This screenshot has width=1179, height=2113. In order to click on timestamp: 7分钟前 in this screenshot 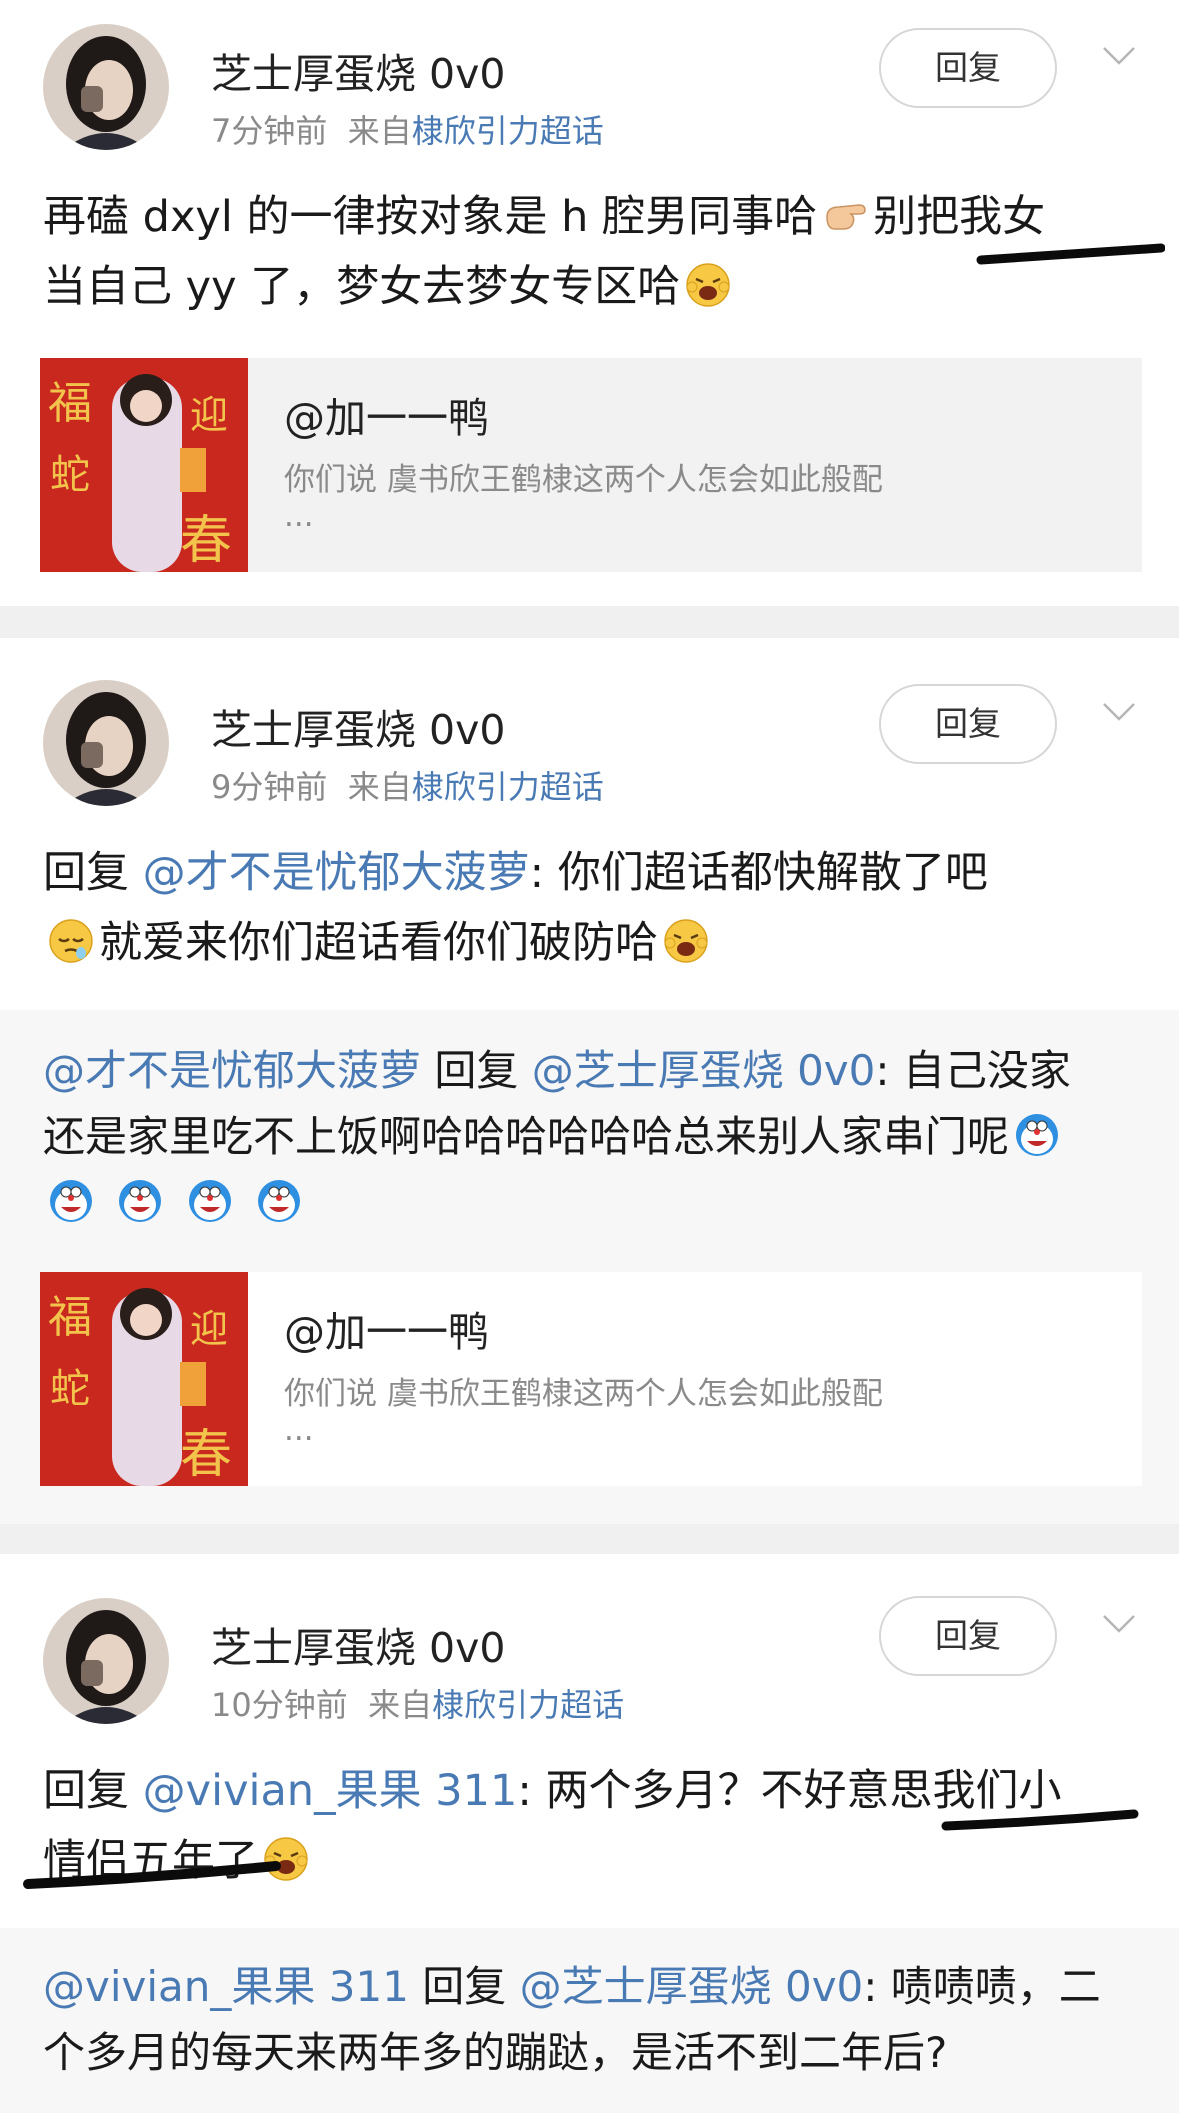, I will do `click(269, 131)`.